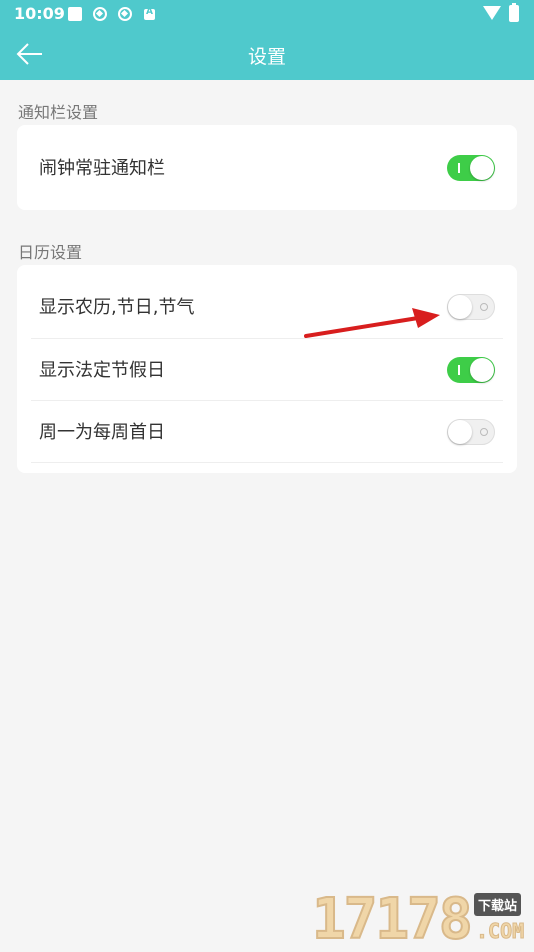 This screenshot has width=534, height=952. I want to click on setting-row-lunar-festivals: 显示农历,节日,节气, so click(267, 306).